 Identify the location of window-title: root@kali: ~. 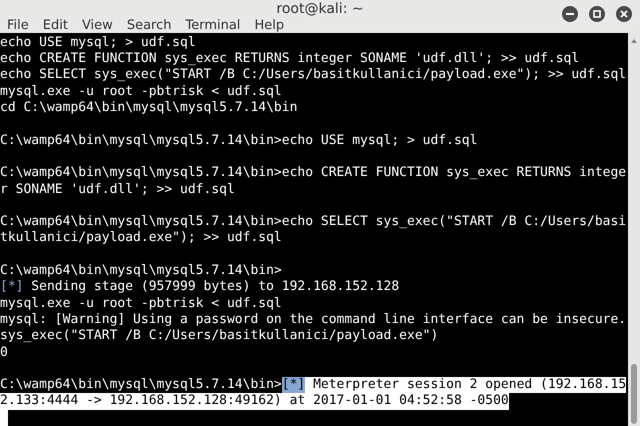
(320, 8).